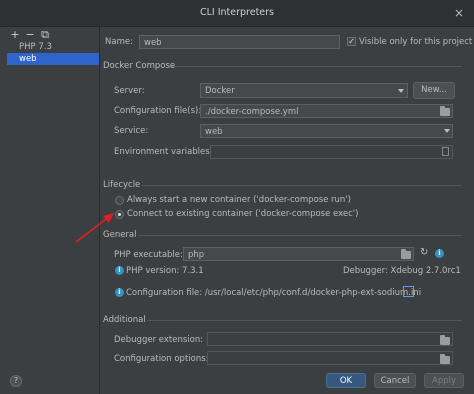 The width and height of the screenshot is (474, 394). What do you see at coordinates (15, 34) in the screenshot?
I see `add-icon: +` at bounding box center [15, 34].